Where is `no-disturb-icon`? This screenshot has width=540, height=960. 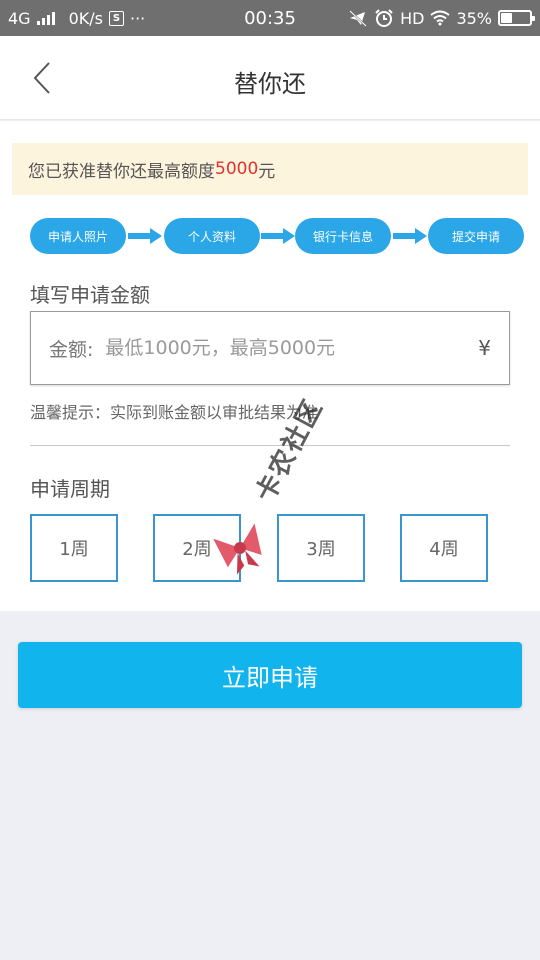 no-disturb-icon is located at coordinates (358, 18).